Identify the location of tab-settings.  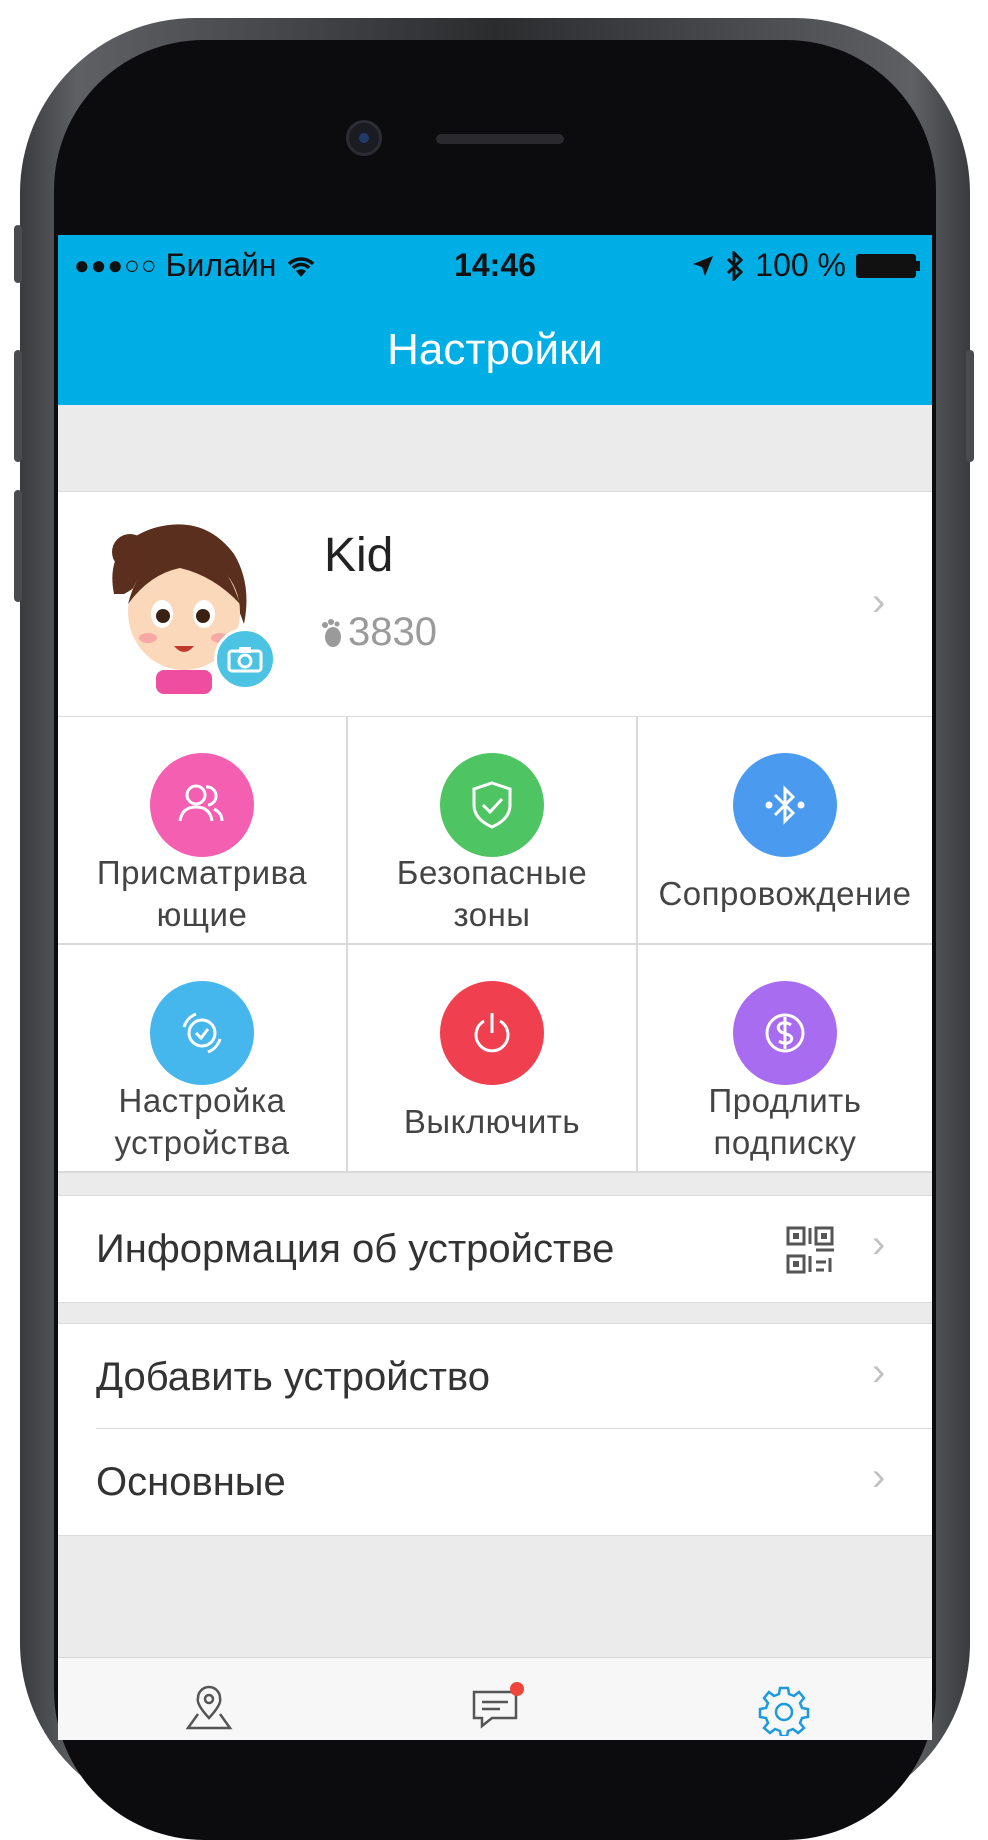
(788, 1712).